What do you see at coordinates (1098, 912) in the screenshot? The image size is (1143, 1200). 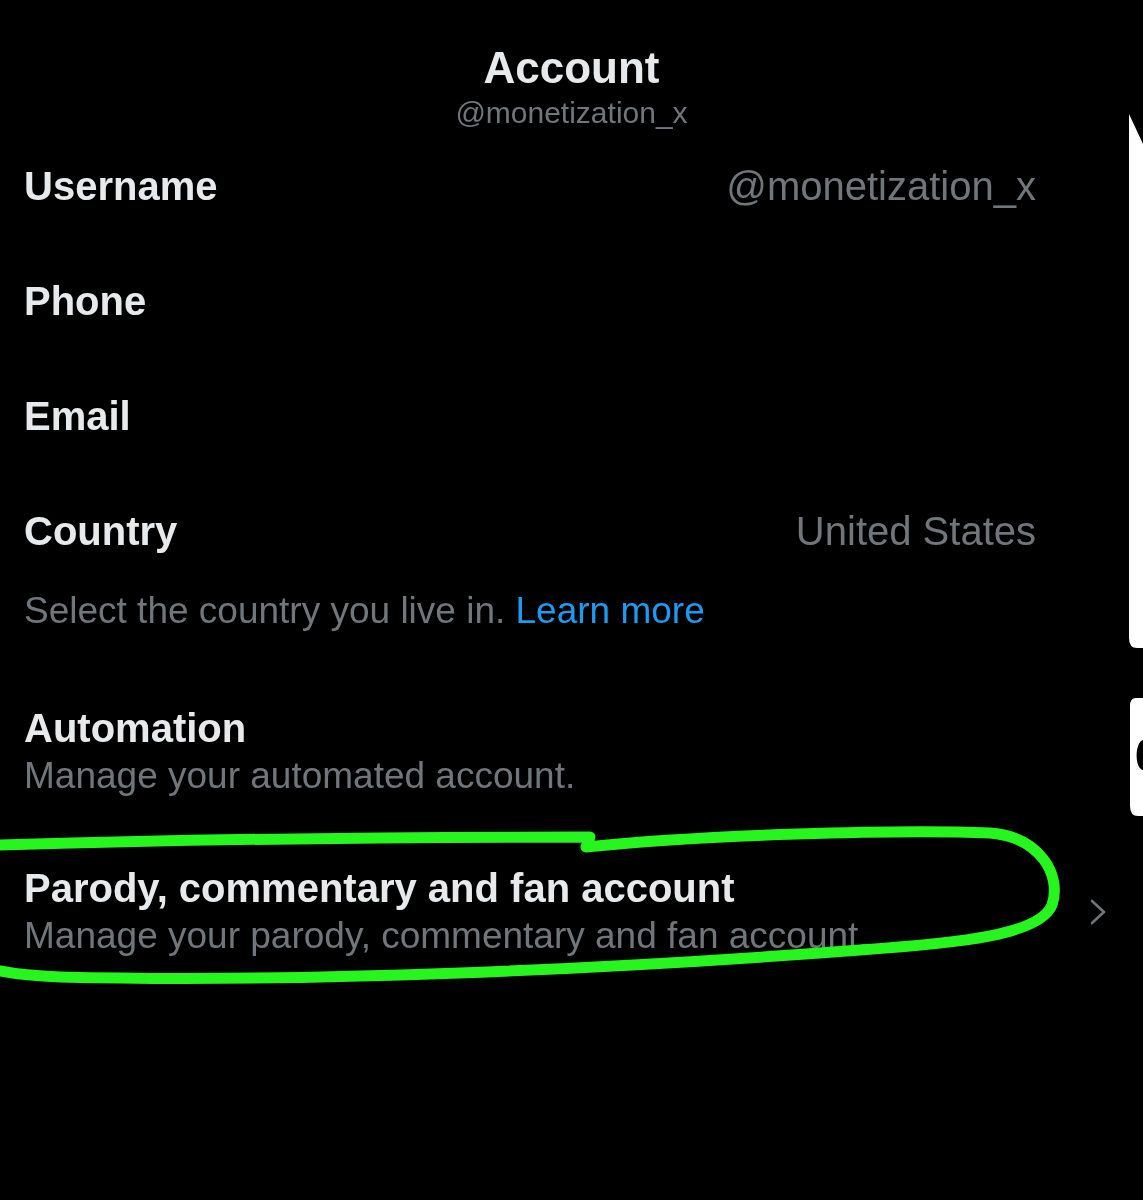 I see `chevron-right-icon` at bounding box center [1098, 912].